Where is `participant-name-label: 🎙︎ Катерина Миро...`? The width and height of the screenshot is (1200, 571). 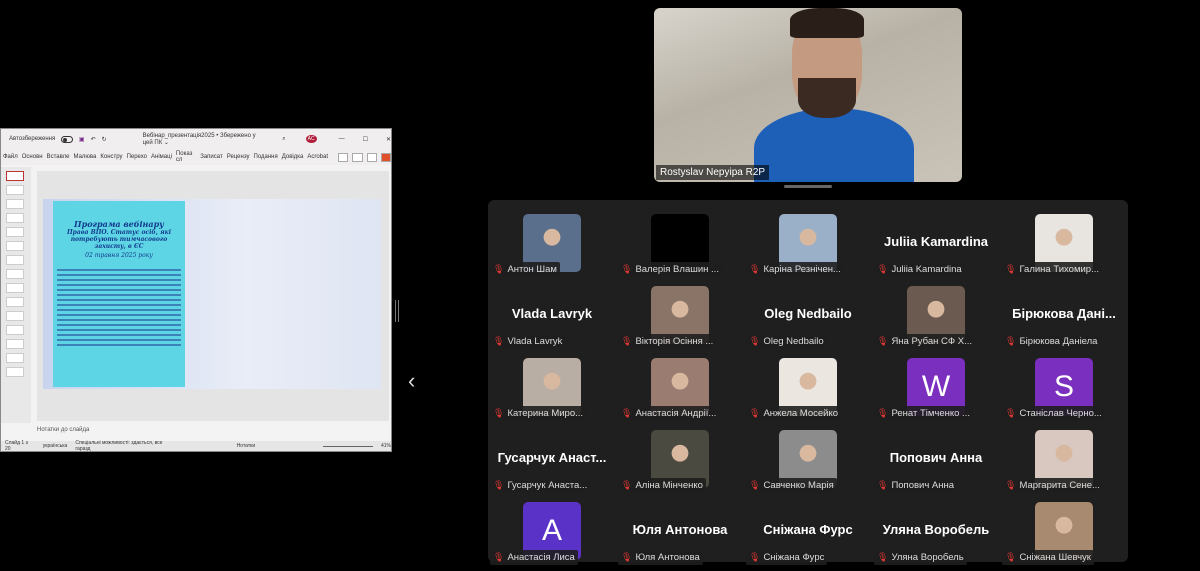 participant-name-label: 🎙︎ Катерина Миро... is located at coordinates (538, 413).